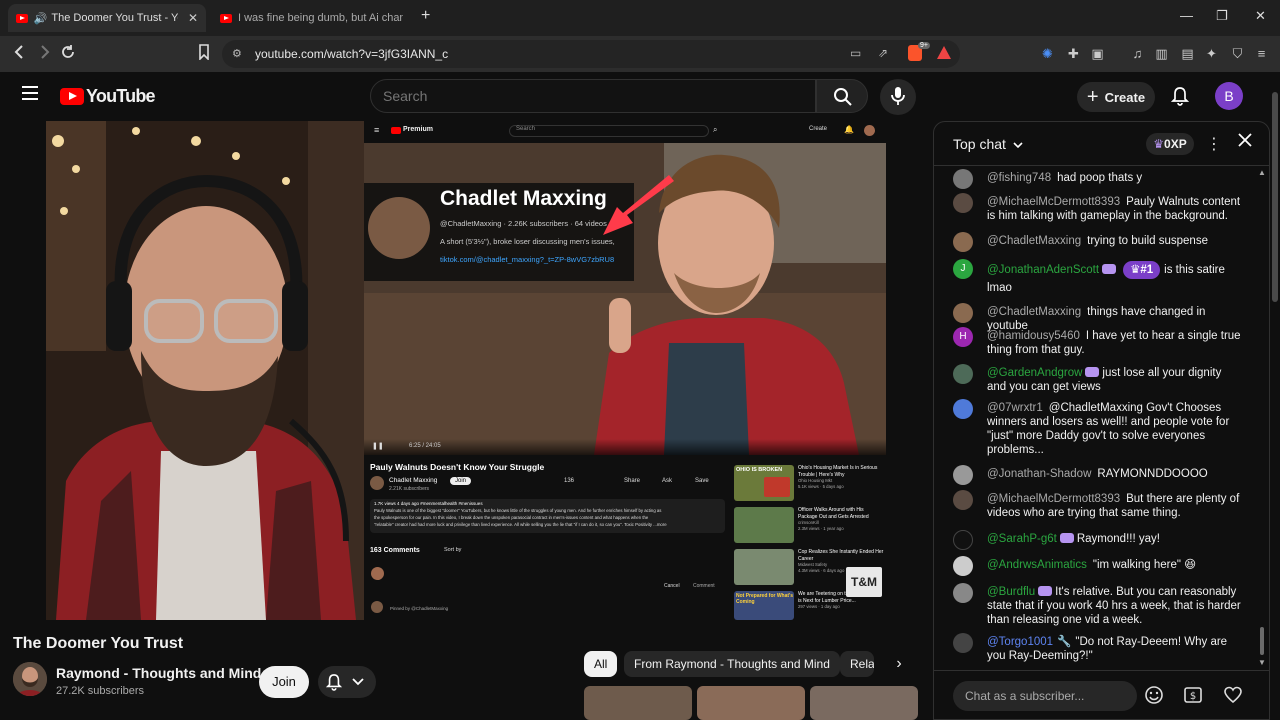 The width and height of the screenshot is (1280, 720). Describe the element at coordinates (1211, 53) in the screenshot. I see `leo-ai-icon: ✦` at that location.